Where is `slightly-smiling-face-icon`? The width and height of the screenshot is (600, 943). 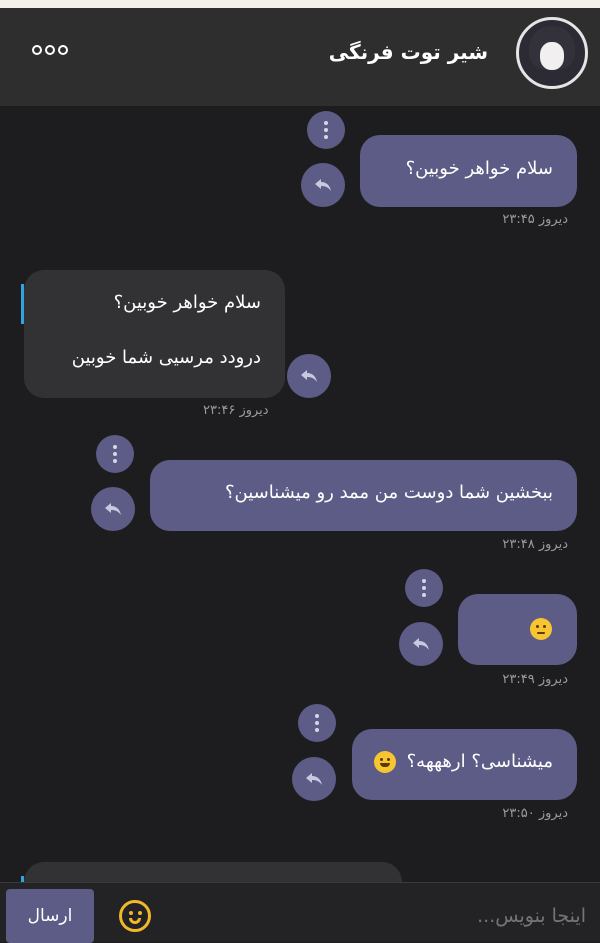
slightly-smiling-face-icon is located at coordinates (541, 629).